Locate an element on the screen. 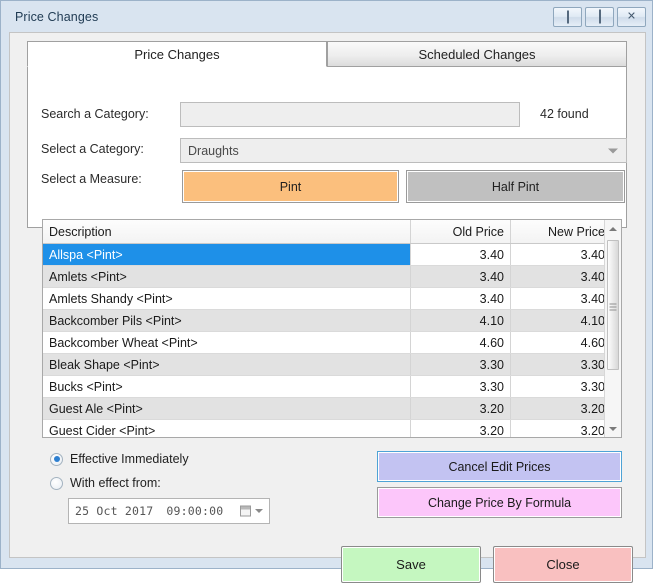 Image resolution: width=653 pixels, height=583 pixels. cell-description: Allspa <Pint> is located at coordinates (227, 254).